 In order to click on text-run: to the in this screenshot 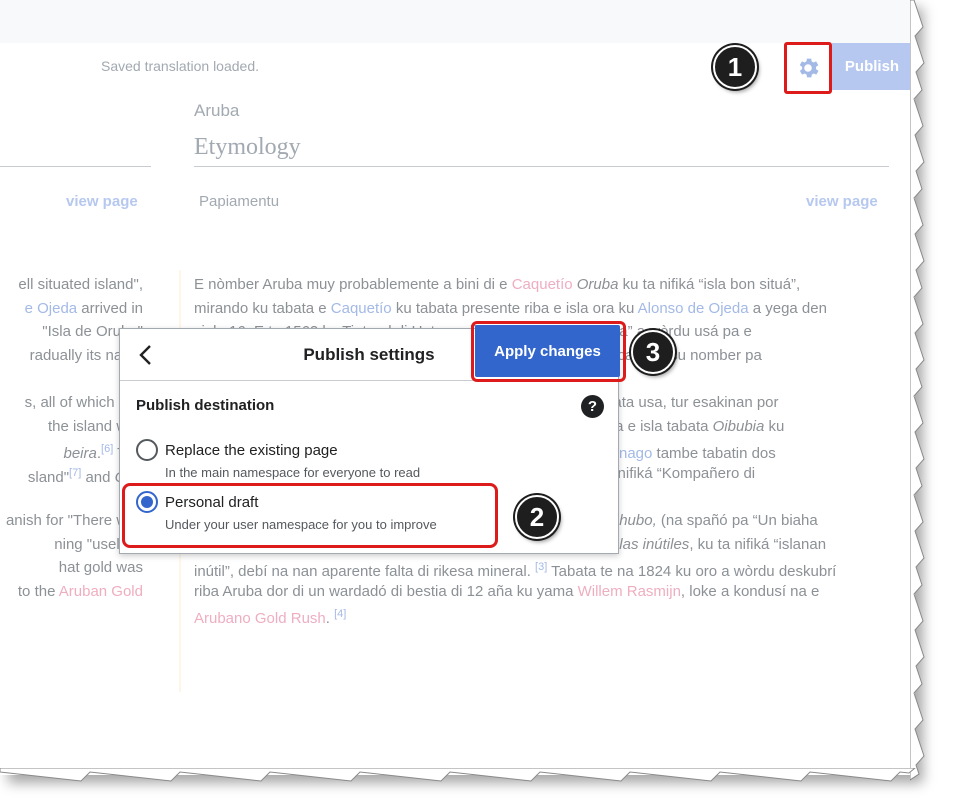, I will do `click(38, 591)`.